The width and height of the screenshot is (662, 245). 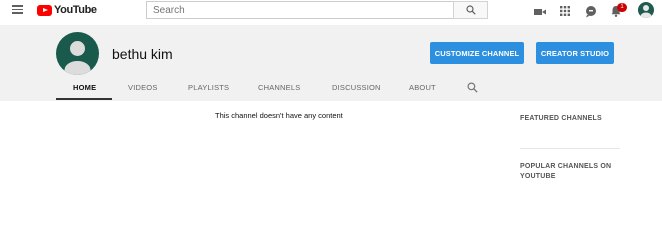 What do you see at coordinates (575, 53) in the screenshot?
I see `creator-studio-button: CREATOR STUDIO` at bounding box center [575, 53].